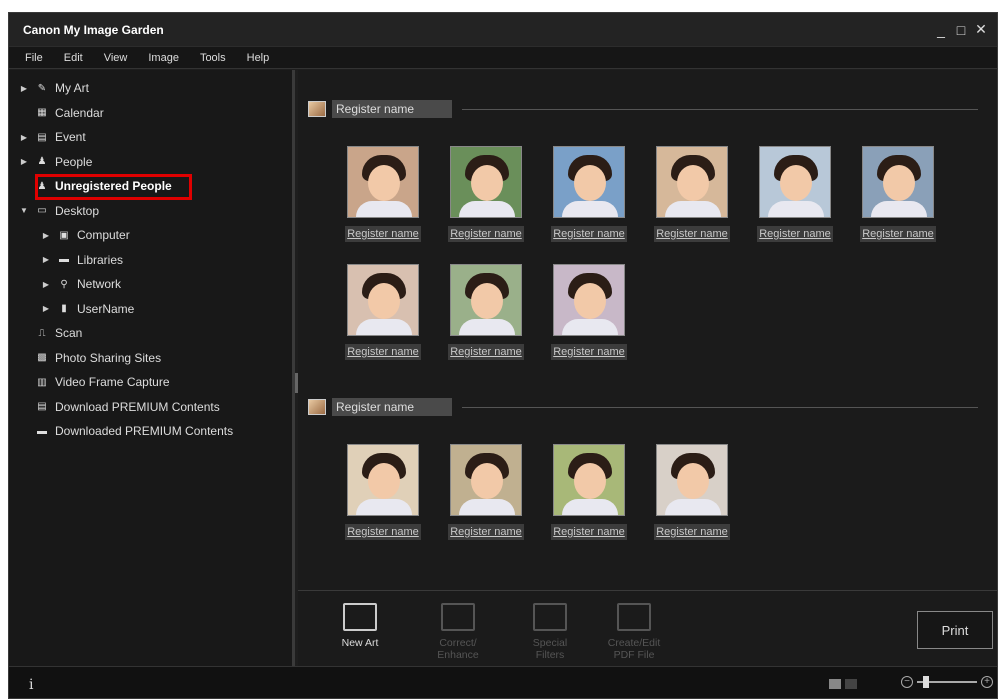  I want to click on special-filters-button: Special Filters, so click(550, 632).